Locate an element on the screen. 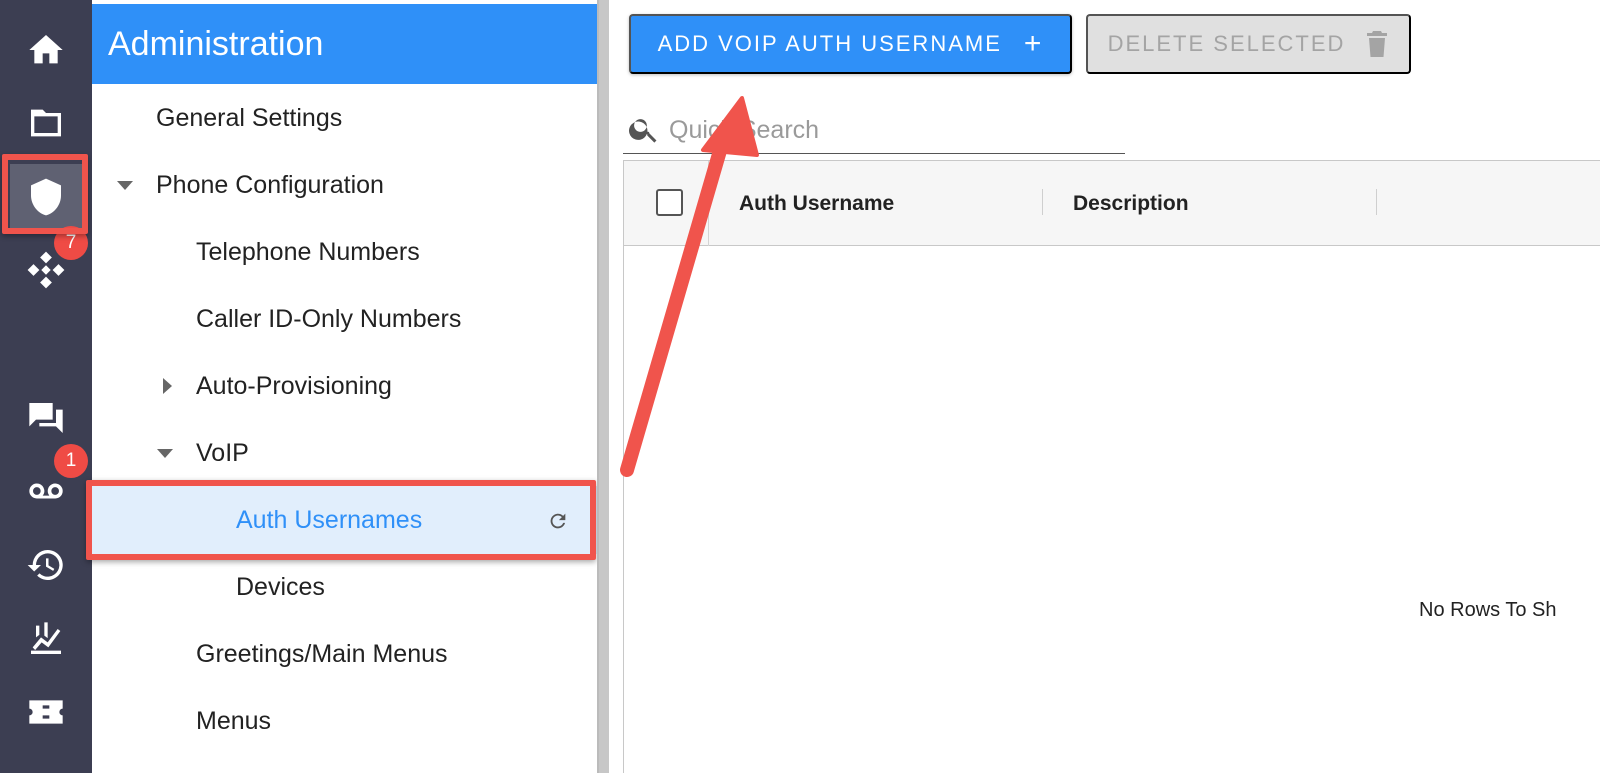 The height and width of the screenshot is (773, 1600). nav-item-phone-configuration: Phone Configuration is located at coordinates (344, 185).